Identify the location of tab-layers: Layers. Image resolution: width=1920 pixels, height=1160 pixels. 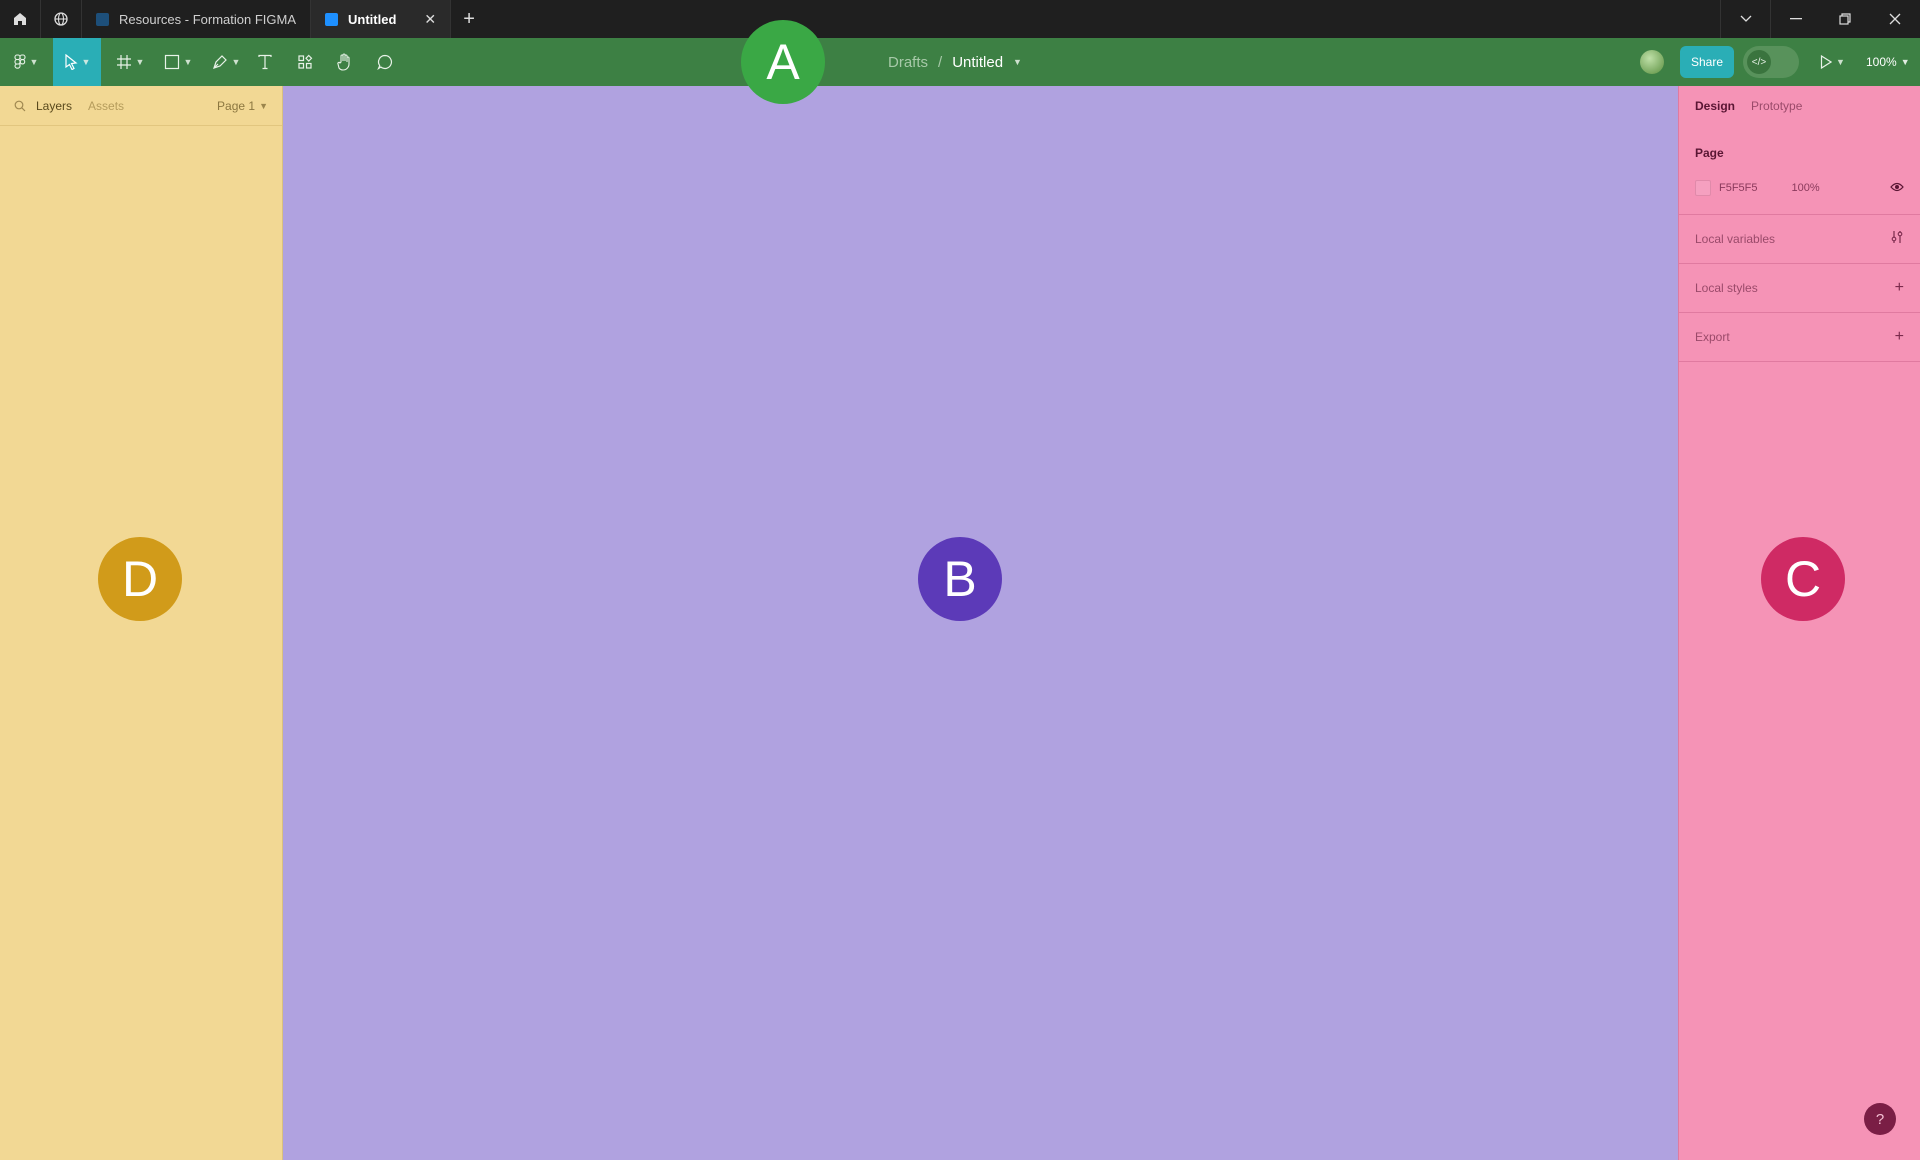
(54, 106).